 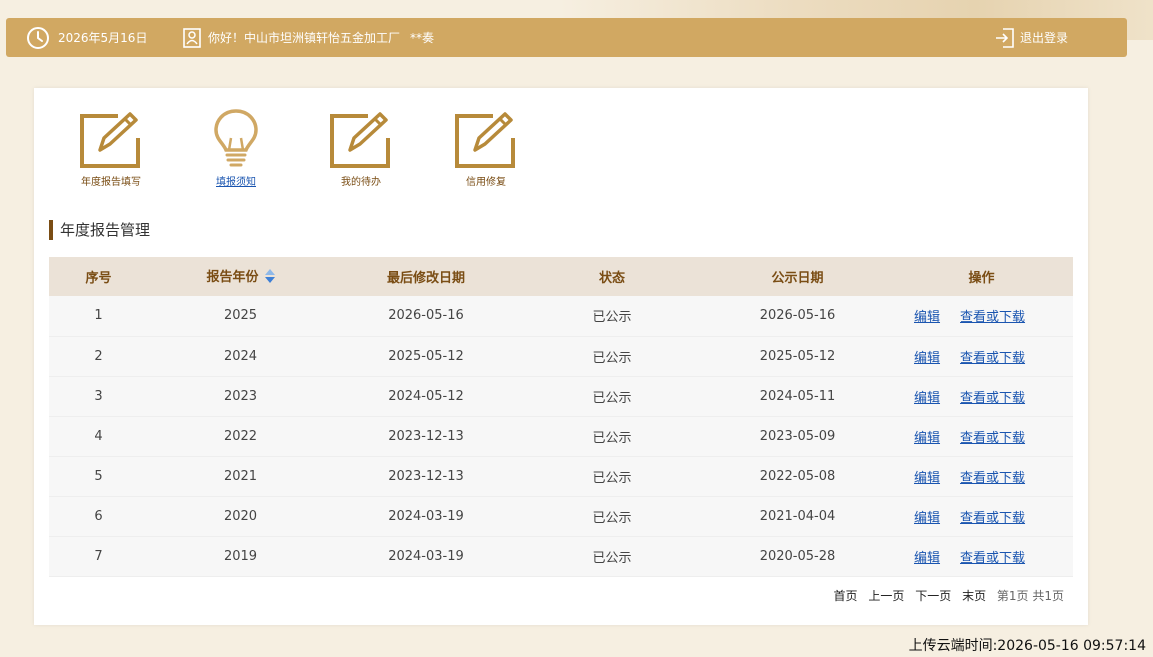 I want to click on column-header-actions: 操作, so click(x=981, y=276).